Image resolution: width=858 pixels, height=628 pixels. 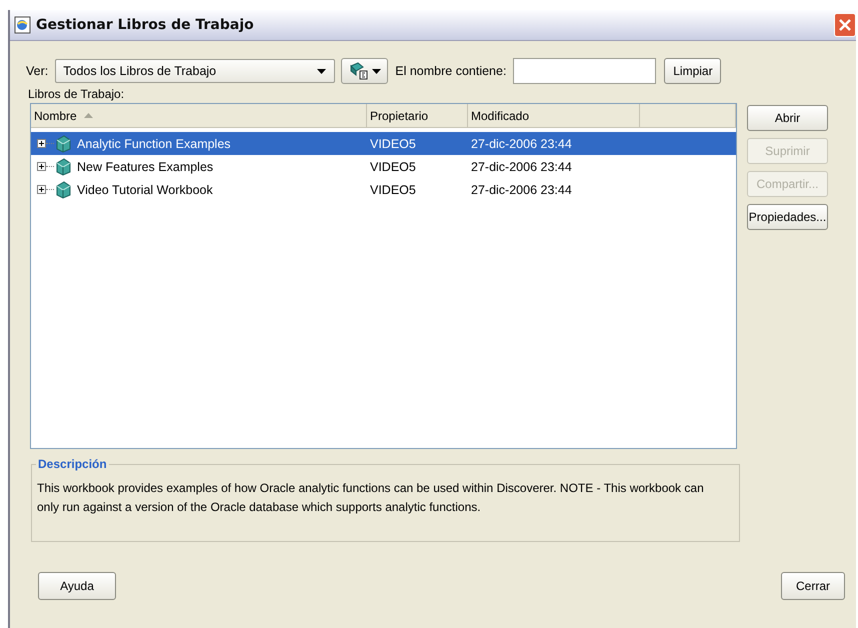 I want to click on close-icon, so click(x=845, y=25).